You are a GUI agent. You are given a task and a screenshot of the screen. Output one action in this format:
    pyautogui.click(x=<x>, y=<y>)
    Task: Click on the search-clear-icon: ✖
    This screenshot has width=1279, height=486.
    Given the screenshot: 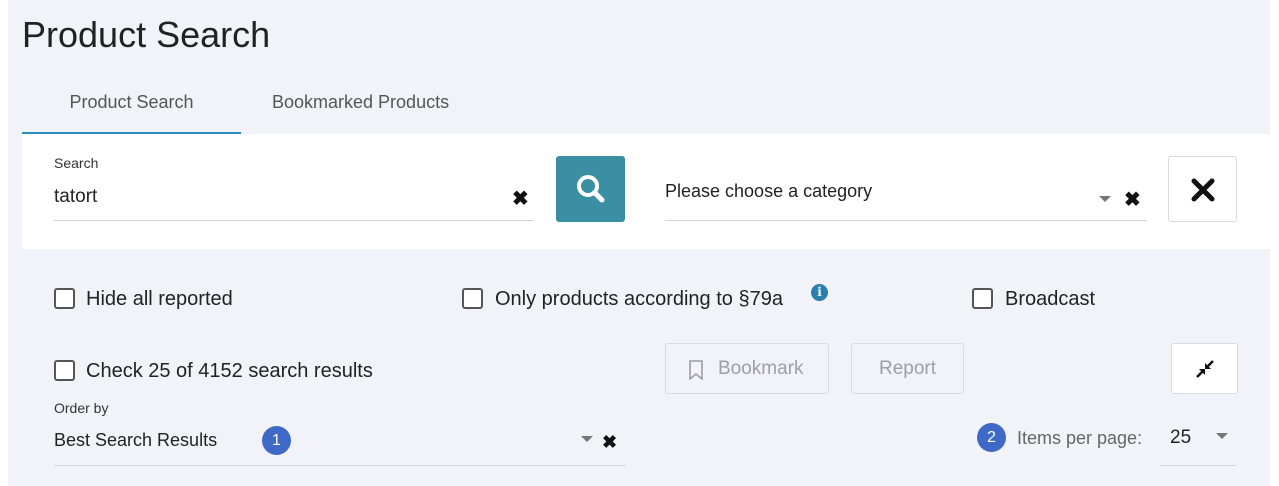 What is the action you would take?
    pyautogui.click(x=520, y=199)
    